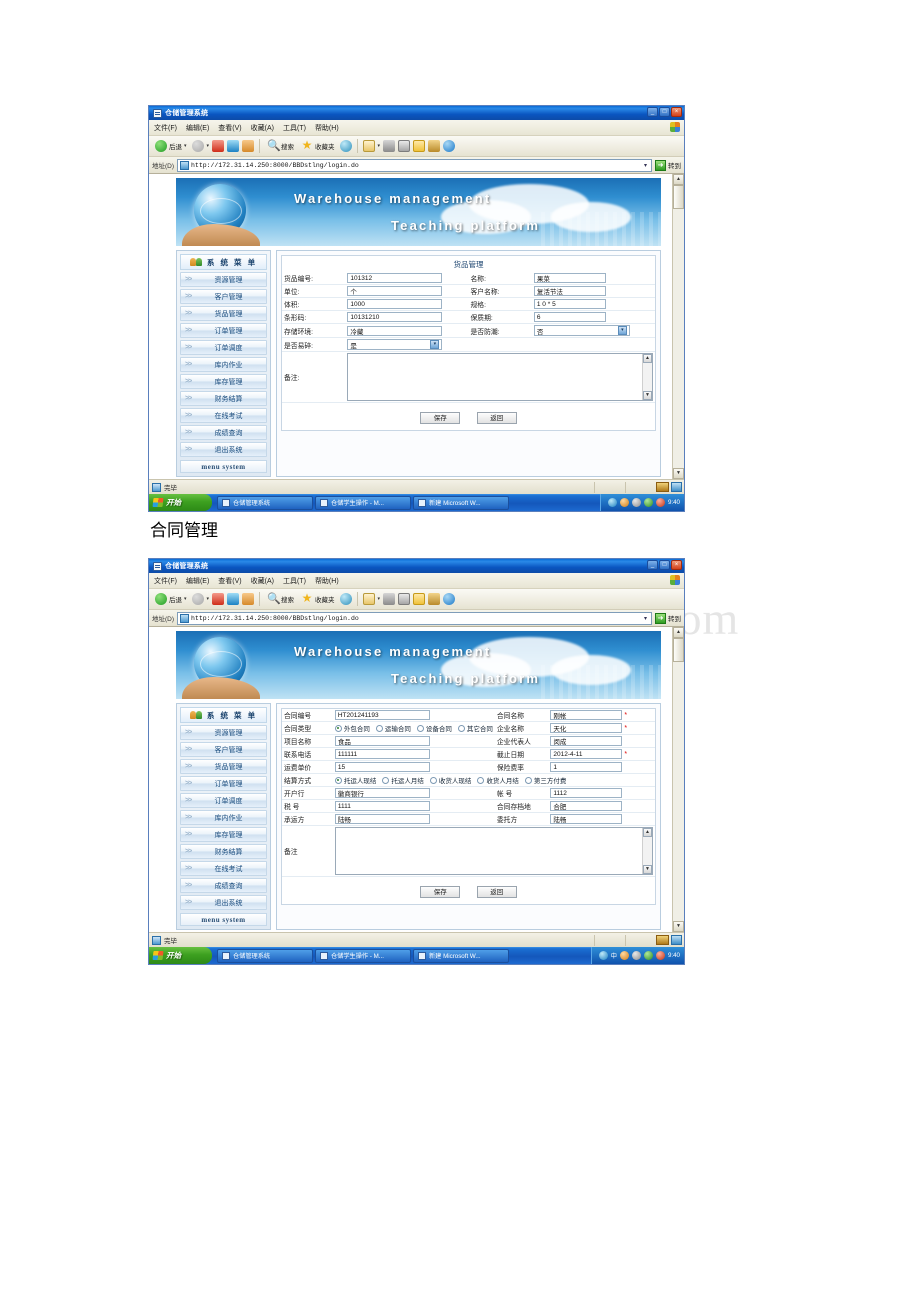 The image size is (920, 1302). Describe the element at coordinates (678, 632) in the screenshot. I see `scroll-up-button: ▲` at that location.